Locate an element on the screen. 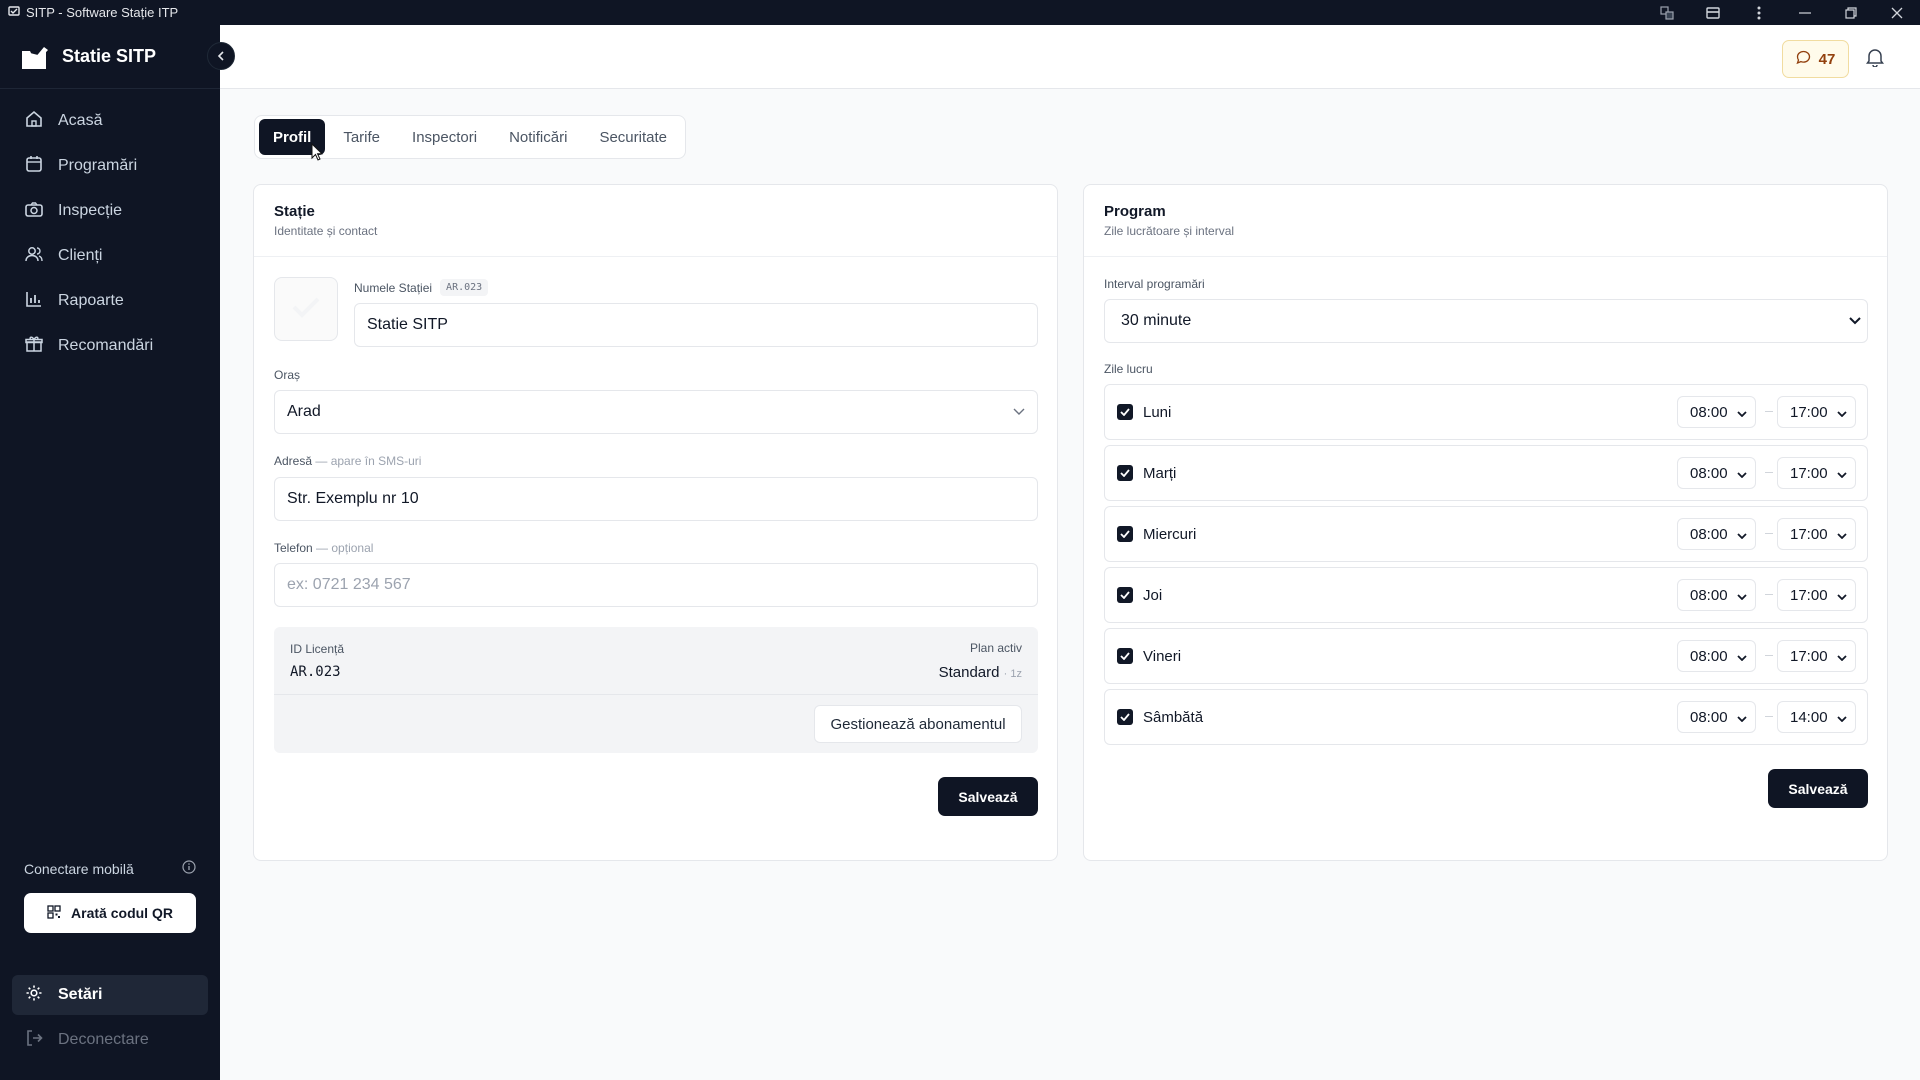  station-name-input: Statie SITP is located at coordinates (696, 325).